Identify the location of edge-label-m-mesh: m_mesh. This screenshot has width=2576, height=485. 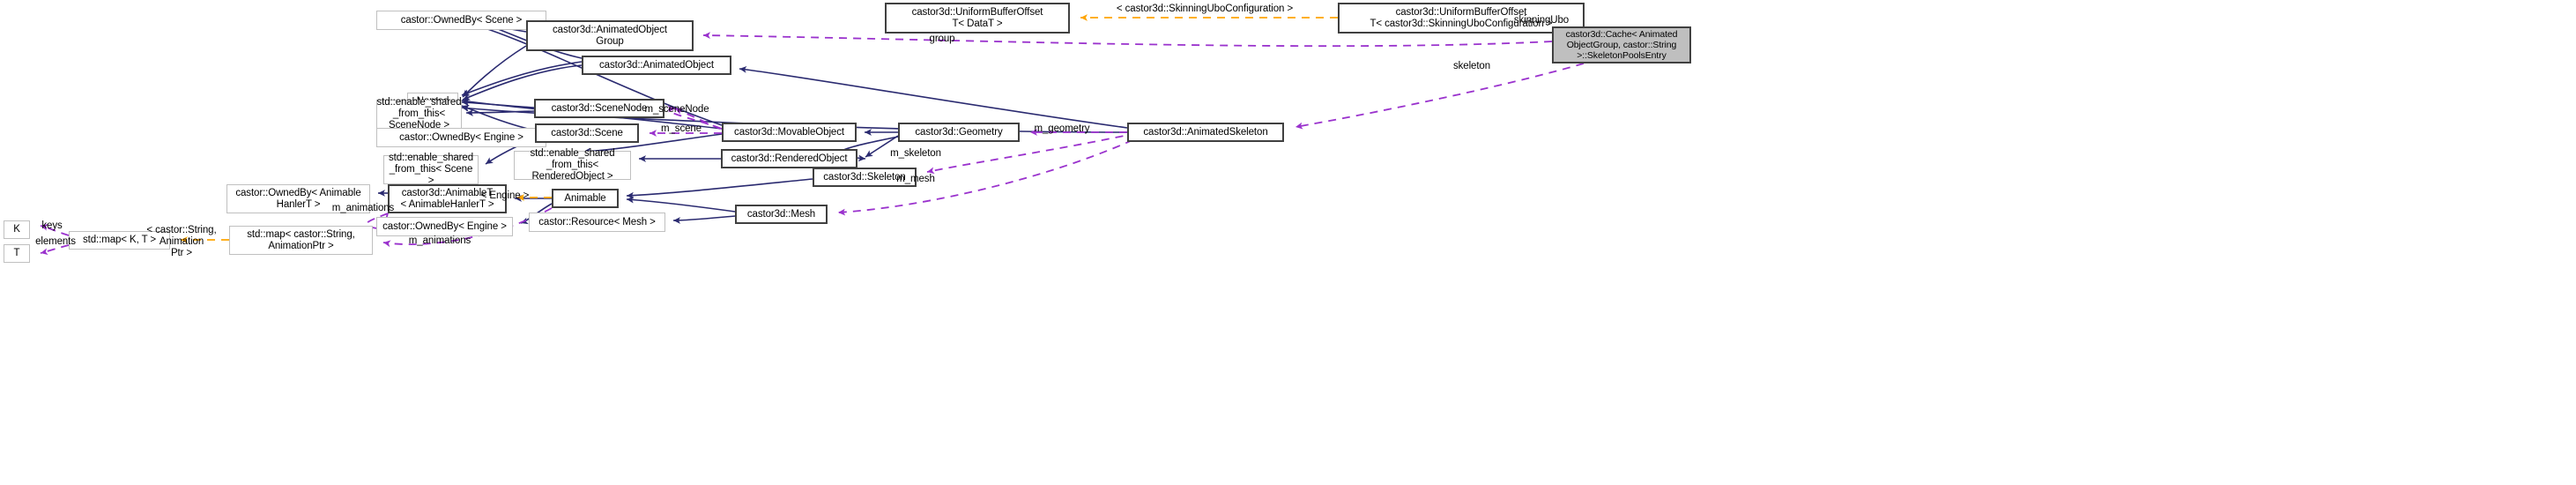
(915, 179).